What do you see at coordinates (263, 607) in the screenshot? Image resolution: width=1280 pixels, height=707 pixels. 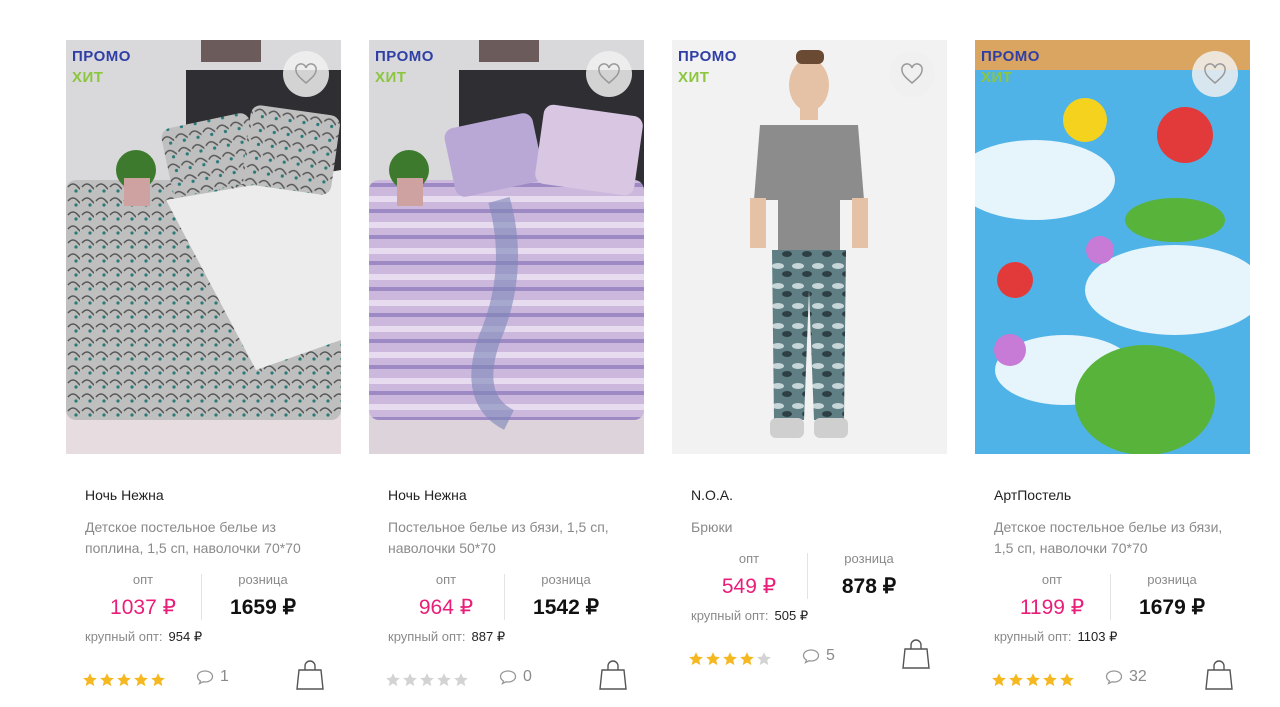 I see `retail-price: 1659 ₽` at bounding box center [263, 607].